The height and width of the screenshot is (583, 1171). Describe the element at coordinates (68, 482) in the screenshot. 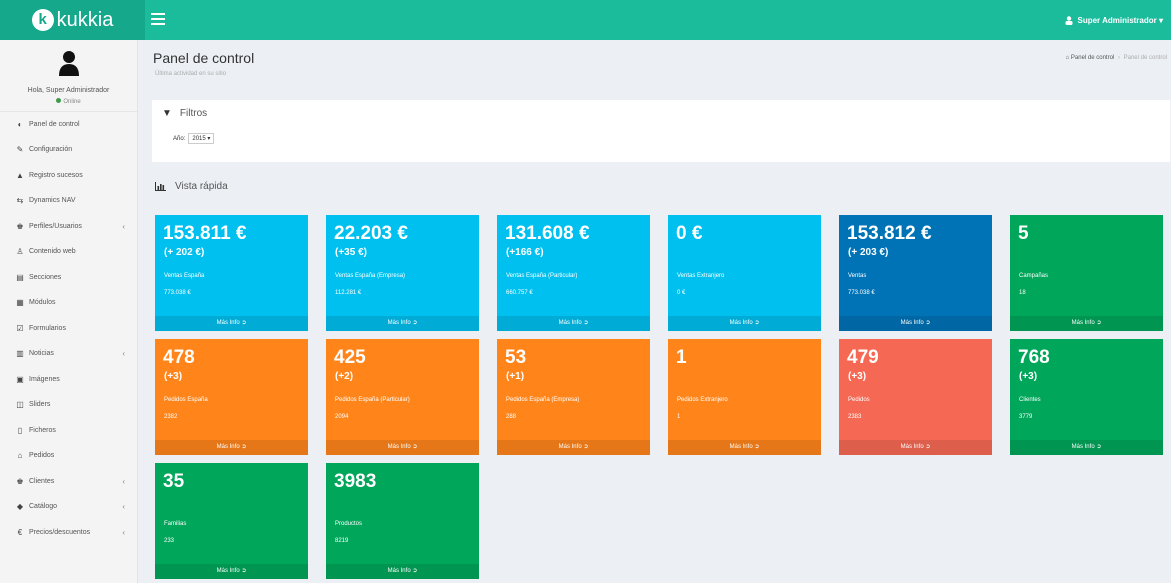

I see `sidebar-item: ♚ Clientes ‹` at that location.